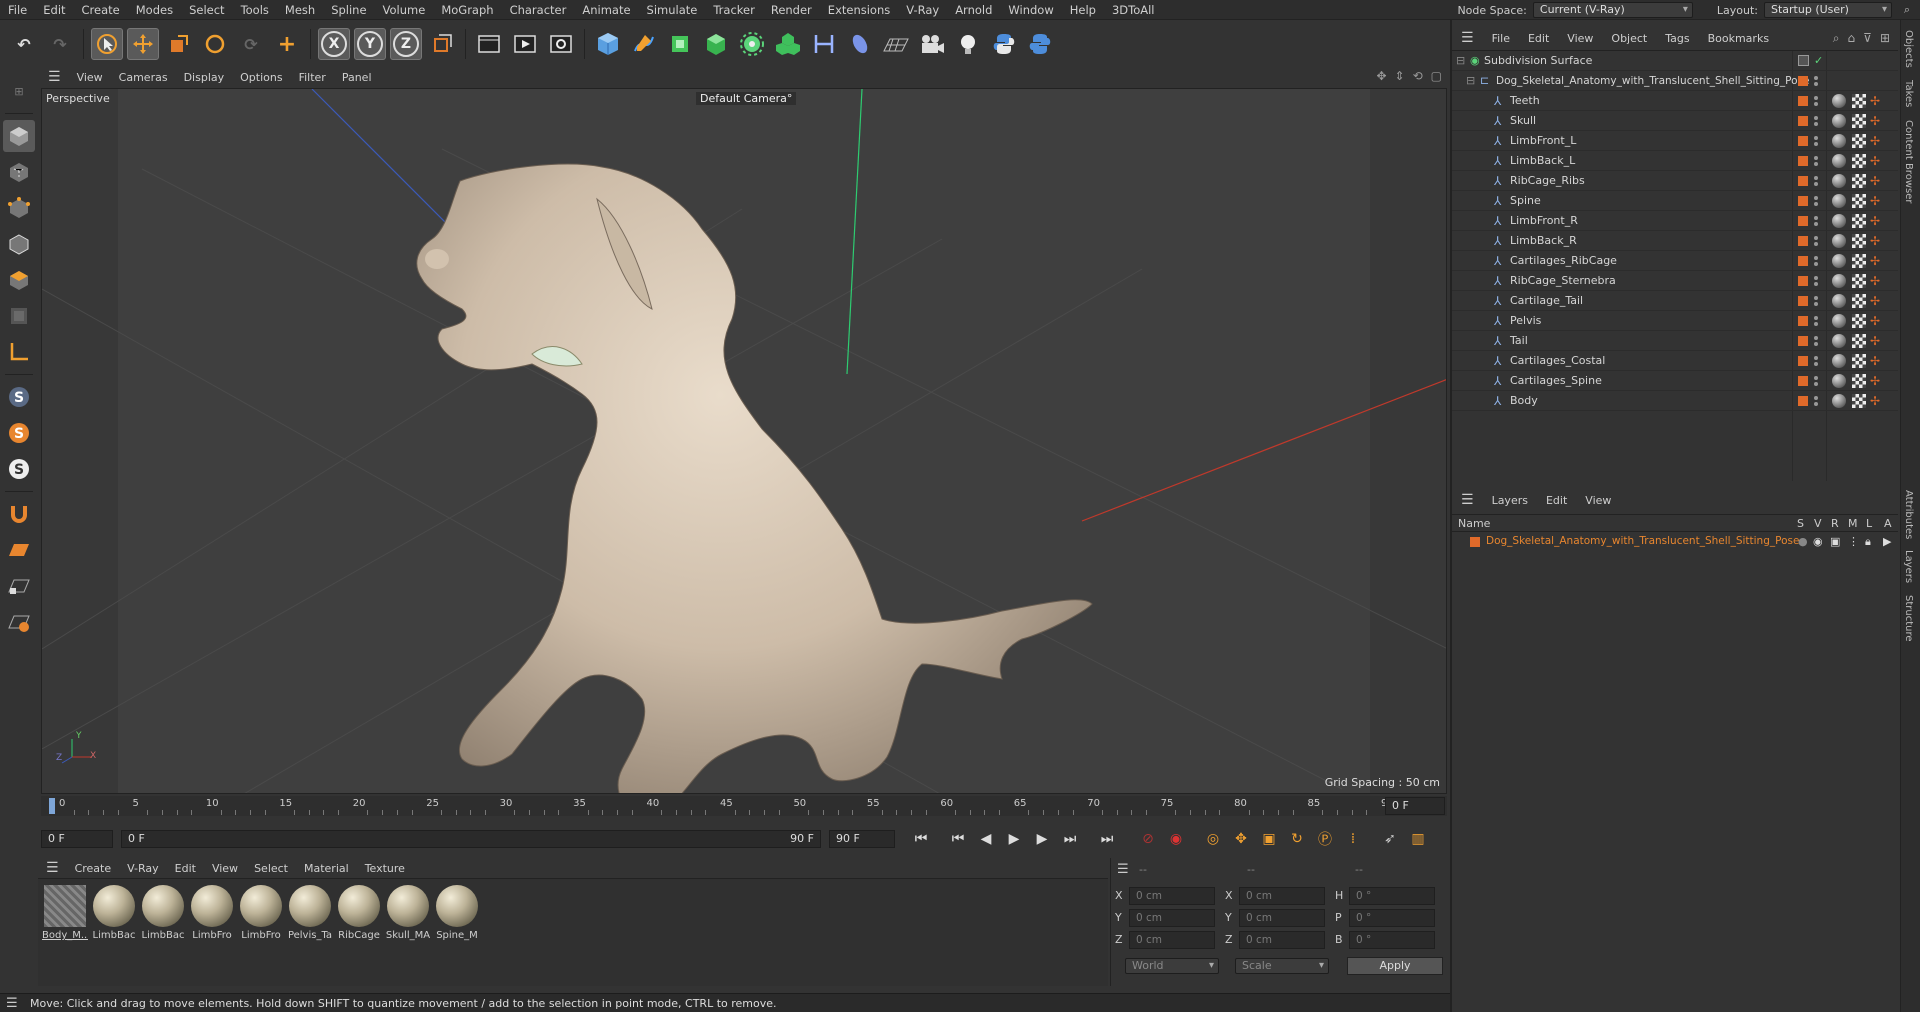 This screenshot has height=1012, width=1920. Describe the element at coordinates (19, 136) in the screenshot. I see `model-mode-icon` at that location.